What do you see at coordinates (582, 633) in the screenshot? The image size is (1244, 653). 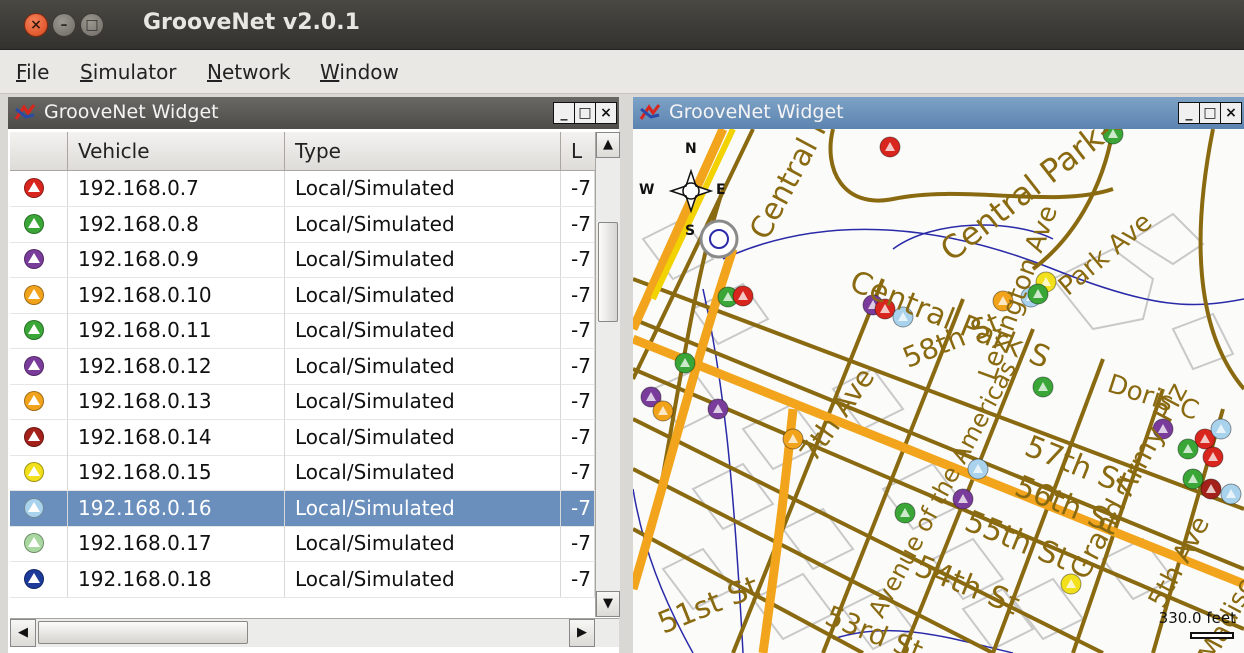 I see `scroll-right-button: ▶` at bounding box center [582, 633].